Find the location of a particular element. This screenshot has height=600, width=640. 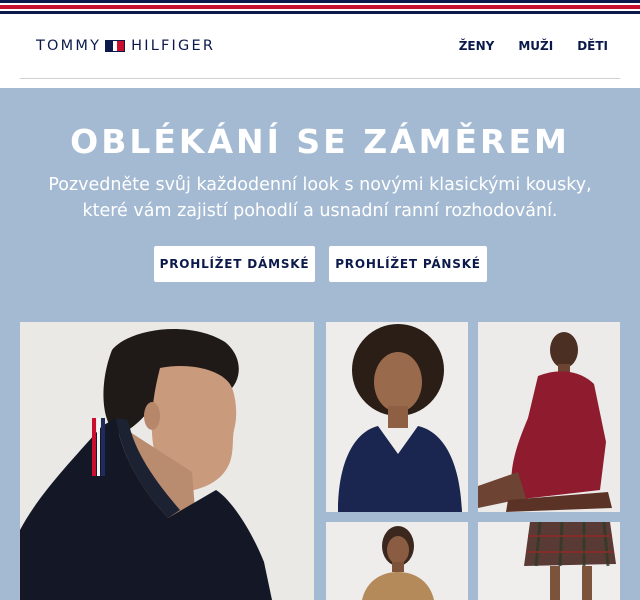

brand-stripes is located at coordinates (320, 7).